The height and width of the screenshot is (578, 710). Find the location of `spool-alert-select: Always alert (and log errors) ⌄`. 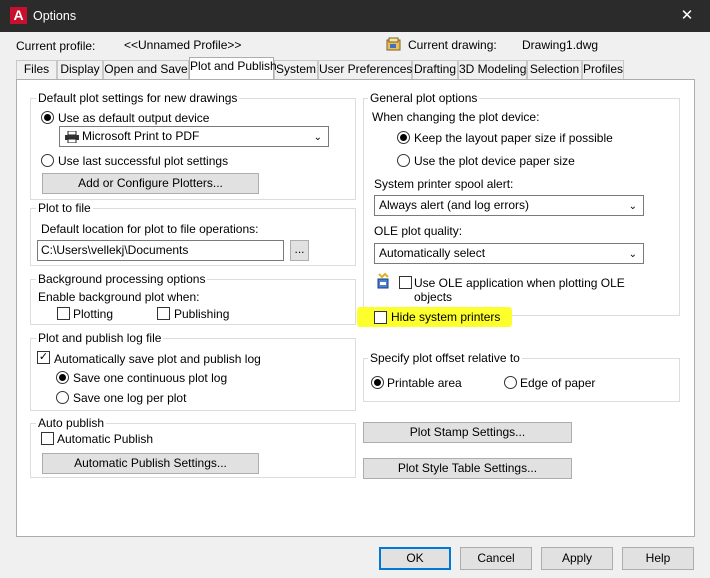

spool-alert-select: Always alert (and log errors) ⌄ is located at coordinates (509, 205).